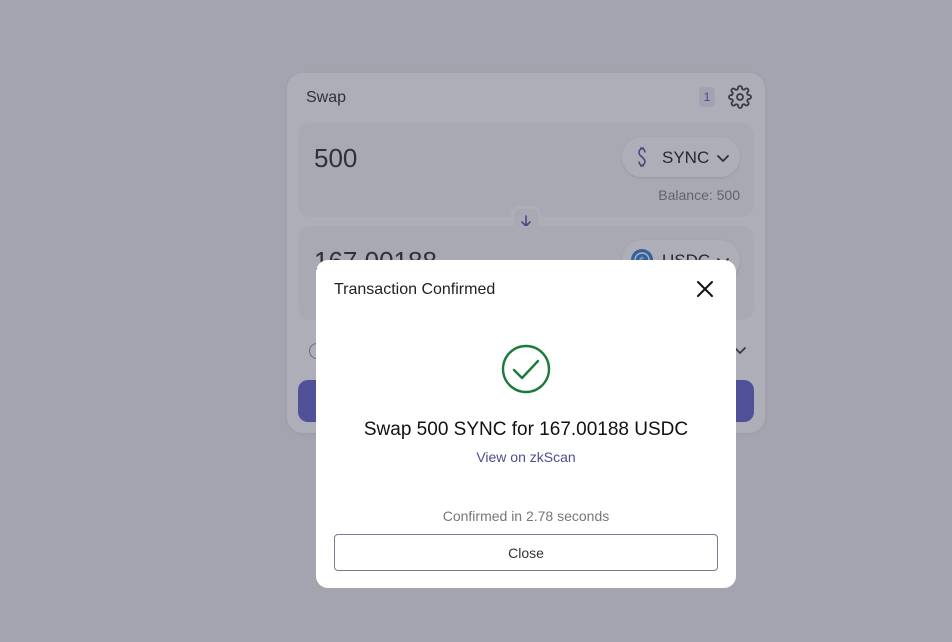  What do you see at coordinates (526, 516) in the screenshot?
I see `confirmation-time: Confirmed in 2.78 seconds` at bounding box center [526, 516].